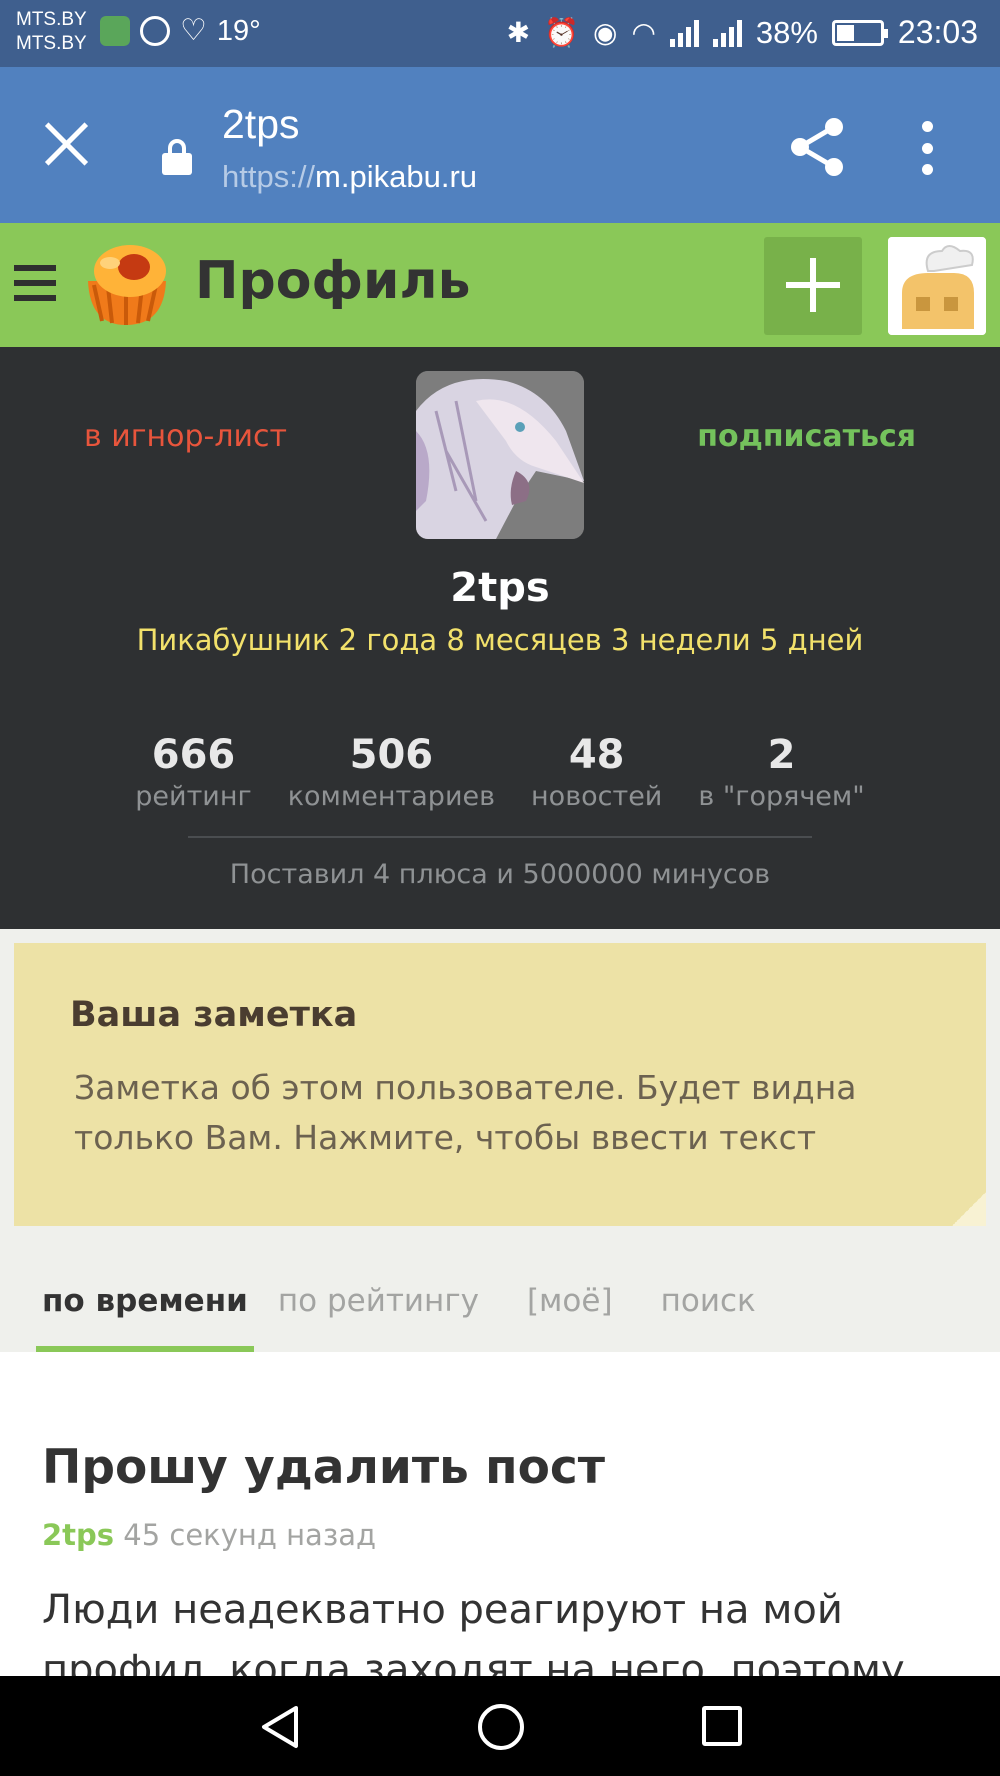 Image resolution: width=1000 pixels, height=1776 pixels. What do you see at coordinates (818, 147) in the screenshot?
I see `share-icon` at bounding box center [818, 147].